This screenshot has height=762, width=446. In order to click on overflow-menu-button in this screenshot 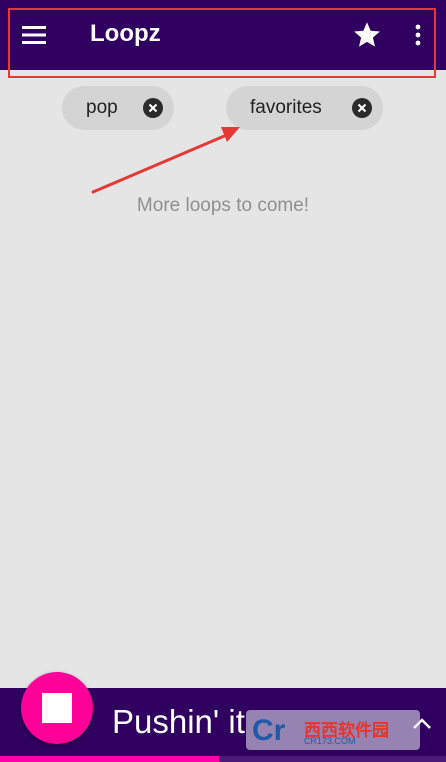, I will do `click(418, 35)`.